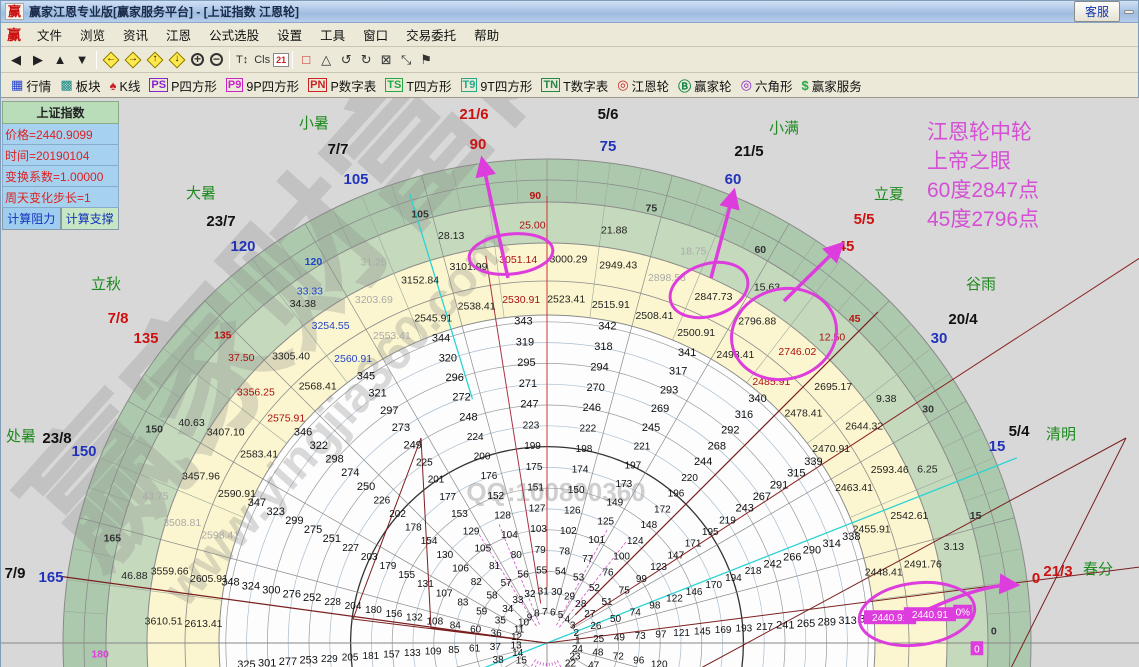  I want to click on wheel-number: 51, so click(607, 602).